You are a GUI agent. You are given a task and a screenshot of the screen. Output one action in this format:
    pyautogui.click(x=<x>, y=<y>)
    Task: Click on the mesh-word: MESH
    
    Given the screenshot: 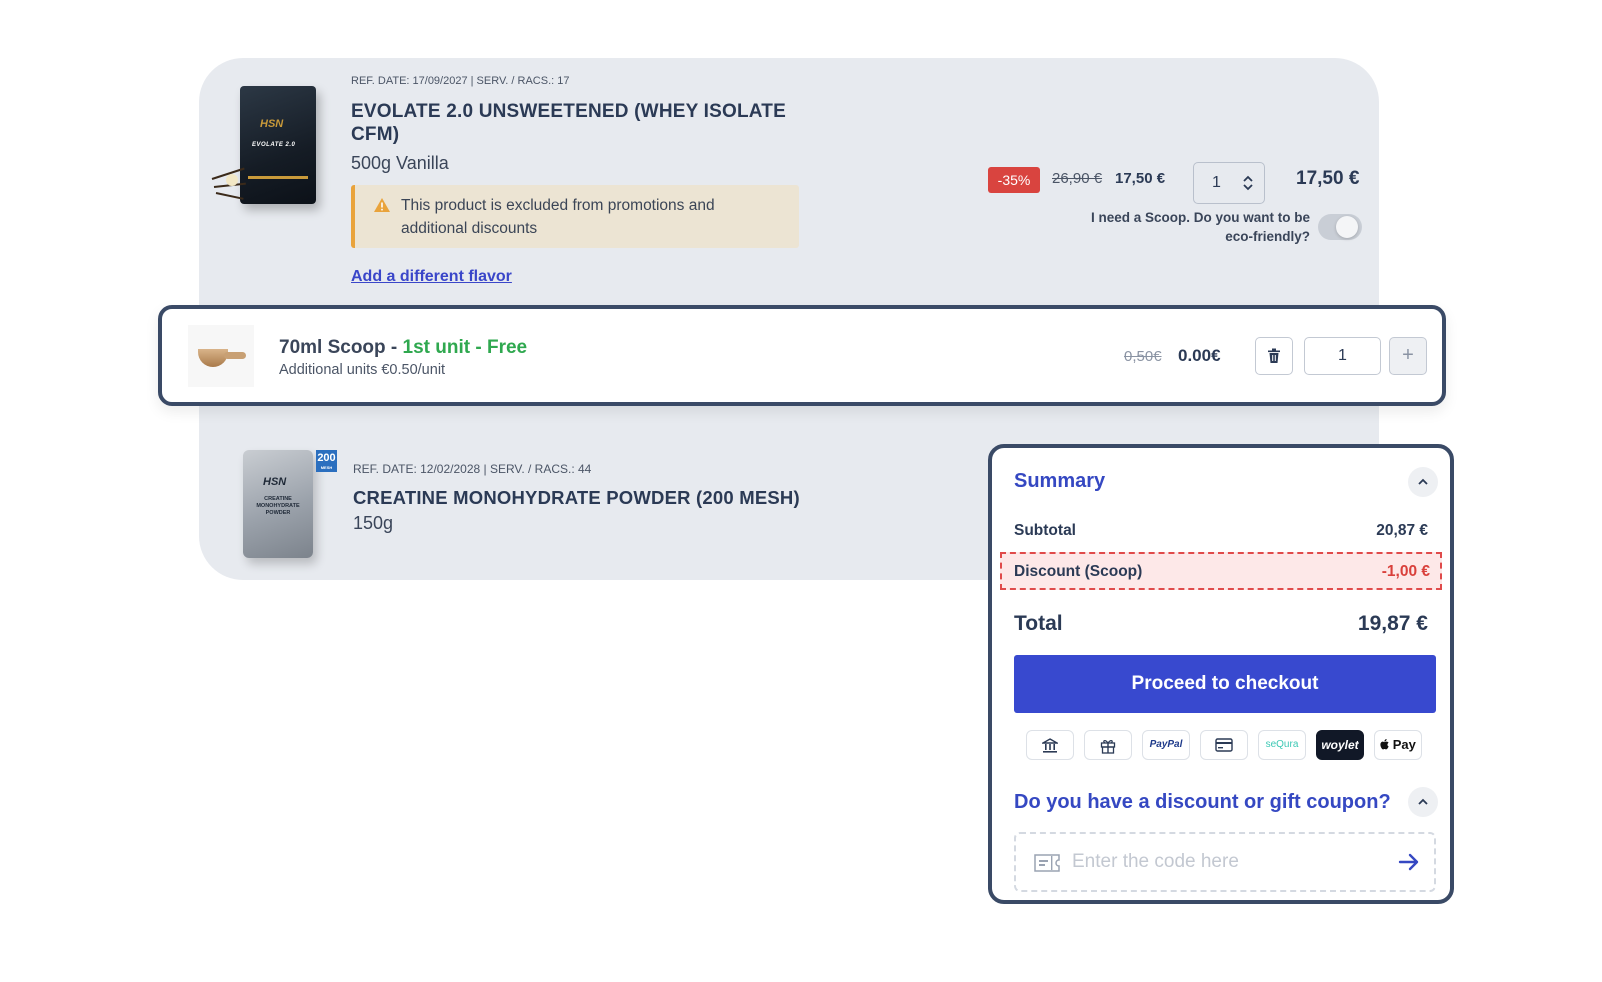 What is the action you would take?
    pyautogui.click(x=326, y=467)
    